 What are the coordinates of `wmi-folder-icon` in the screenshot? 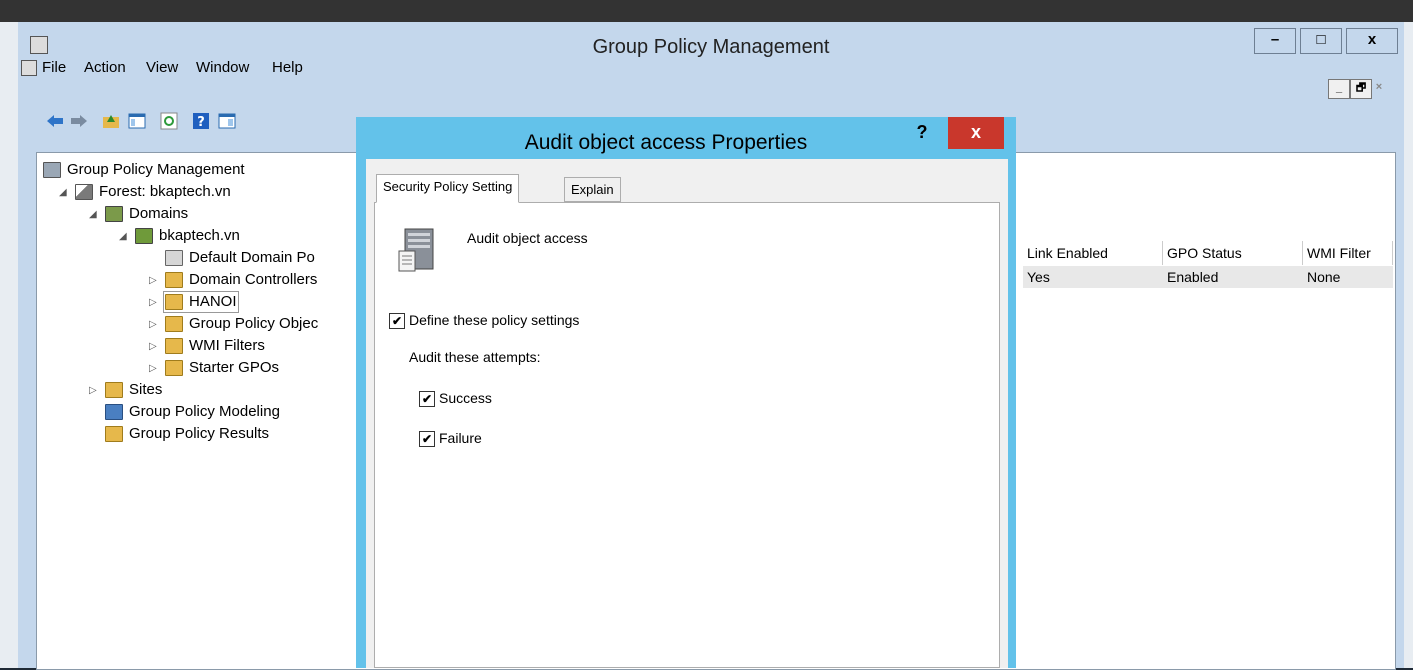 It's located at (174, 346).